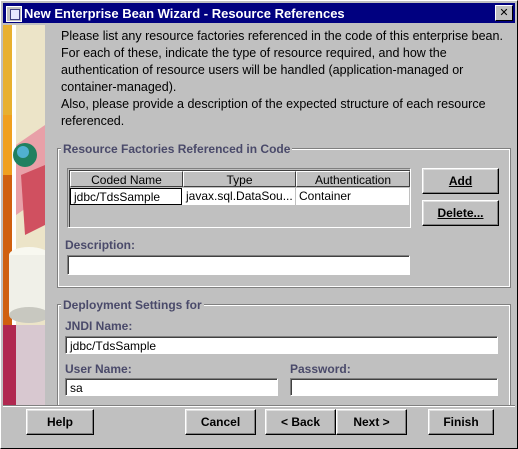  I want to click on cancel-button: Cancel, so click(220, 422).